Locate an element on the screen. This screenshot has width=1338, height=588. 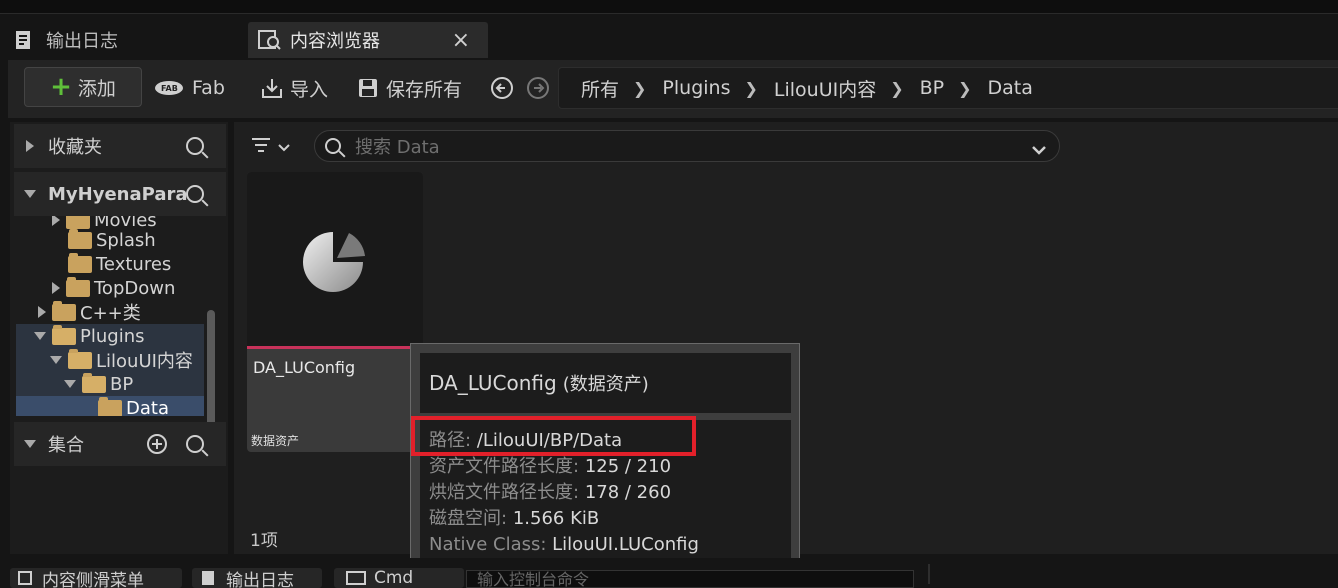
status-bar: 内容侧滑菜单 输出日志 Cmd 输入控制台命令 is located at coordinates (669, 573).